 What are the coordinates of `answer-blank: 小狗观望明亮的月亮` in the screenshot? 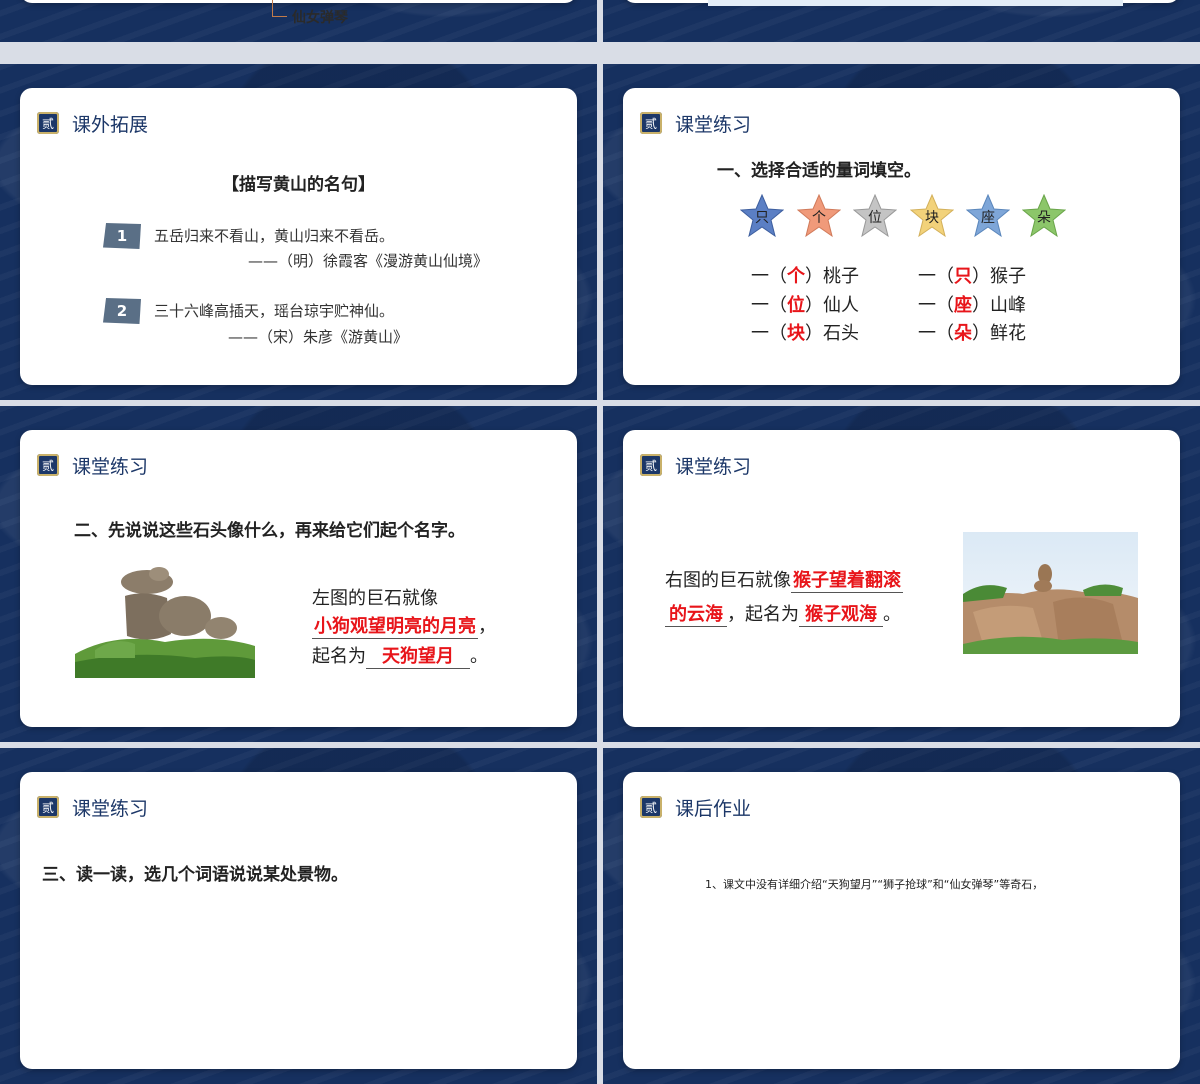 It's located at (395, 625).